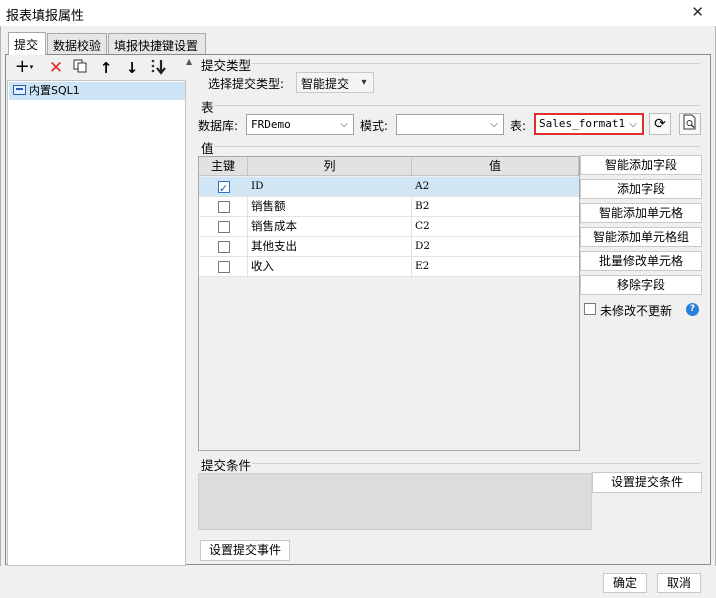  I want to click on column-cell: 收入, so click(330, 267).